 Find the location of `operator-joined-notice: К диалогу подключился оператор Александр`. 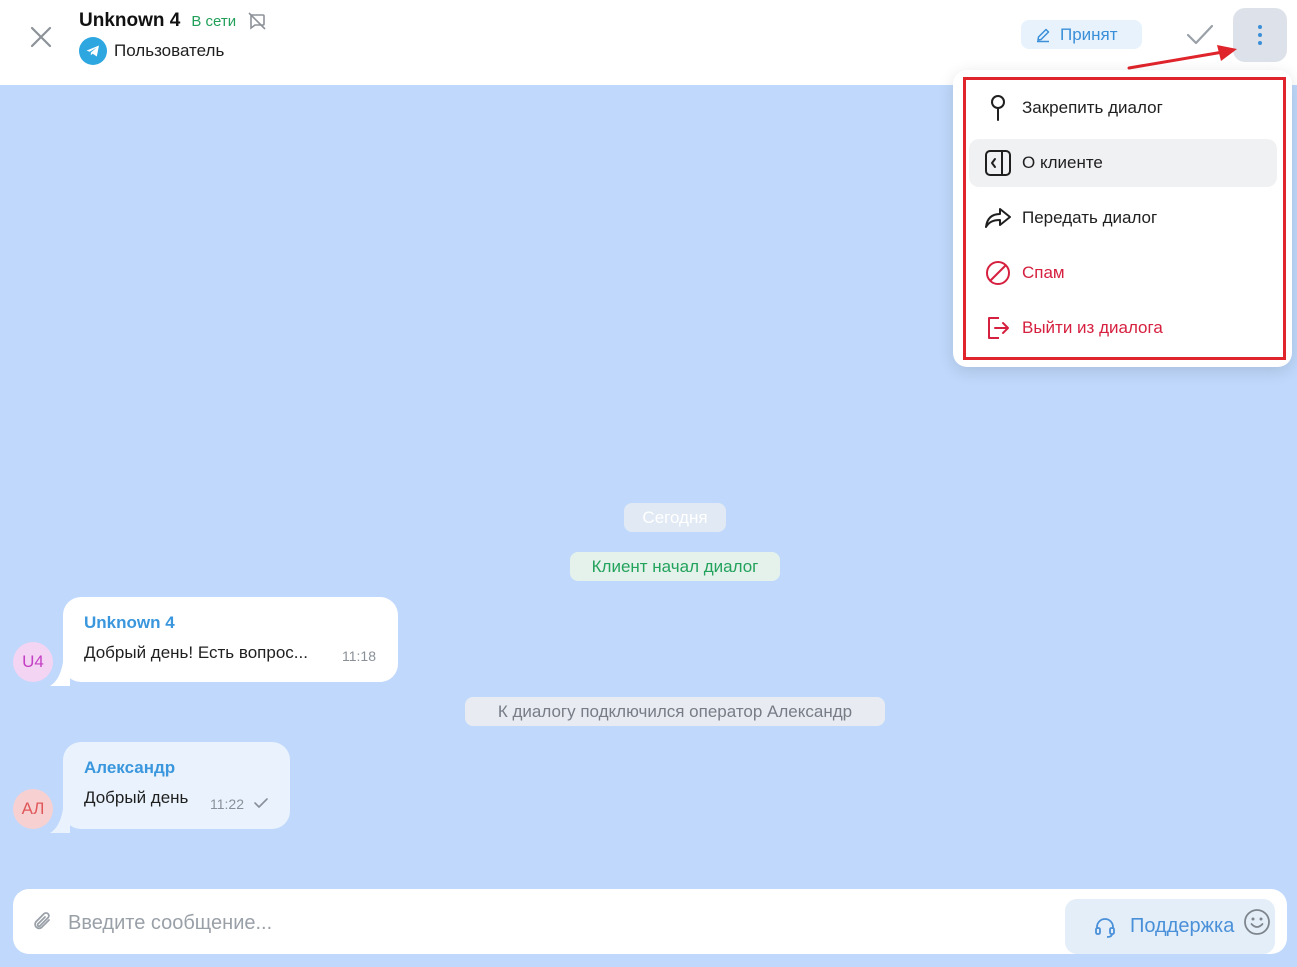

operator-joined-notice: К диалогу подключился оператор Александр is located at coordinates (675, 711).